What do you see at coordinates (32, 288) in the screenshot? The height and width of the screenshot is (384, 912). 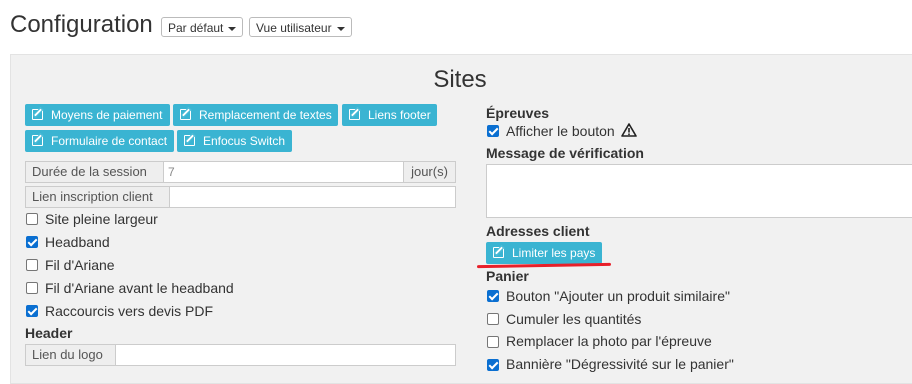 I see `breadcrumb-before-headband-checkbox` at bounding box center [32, 288].